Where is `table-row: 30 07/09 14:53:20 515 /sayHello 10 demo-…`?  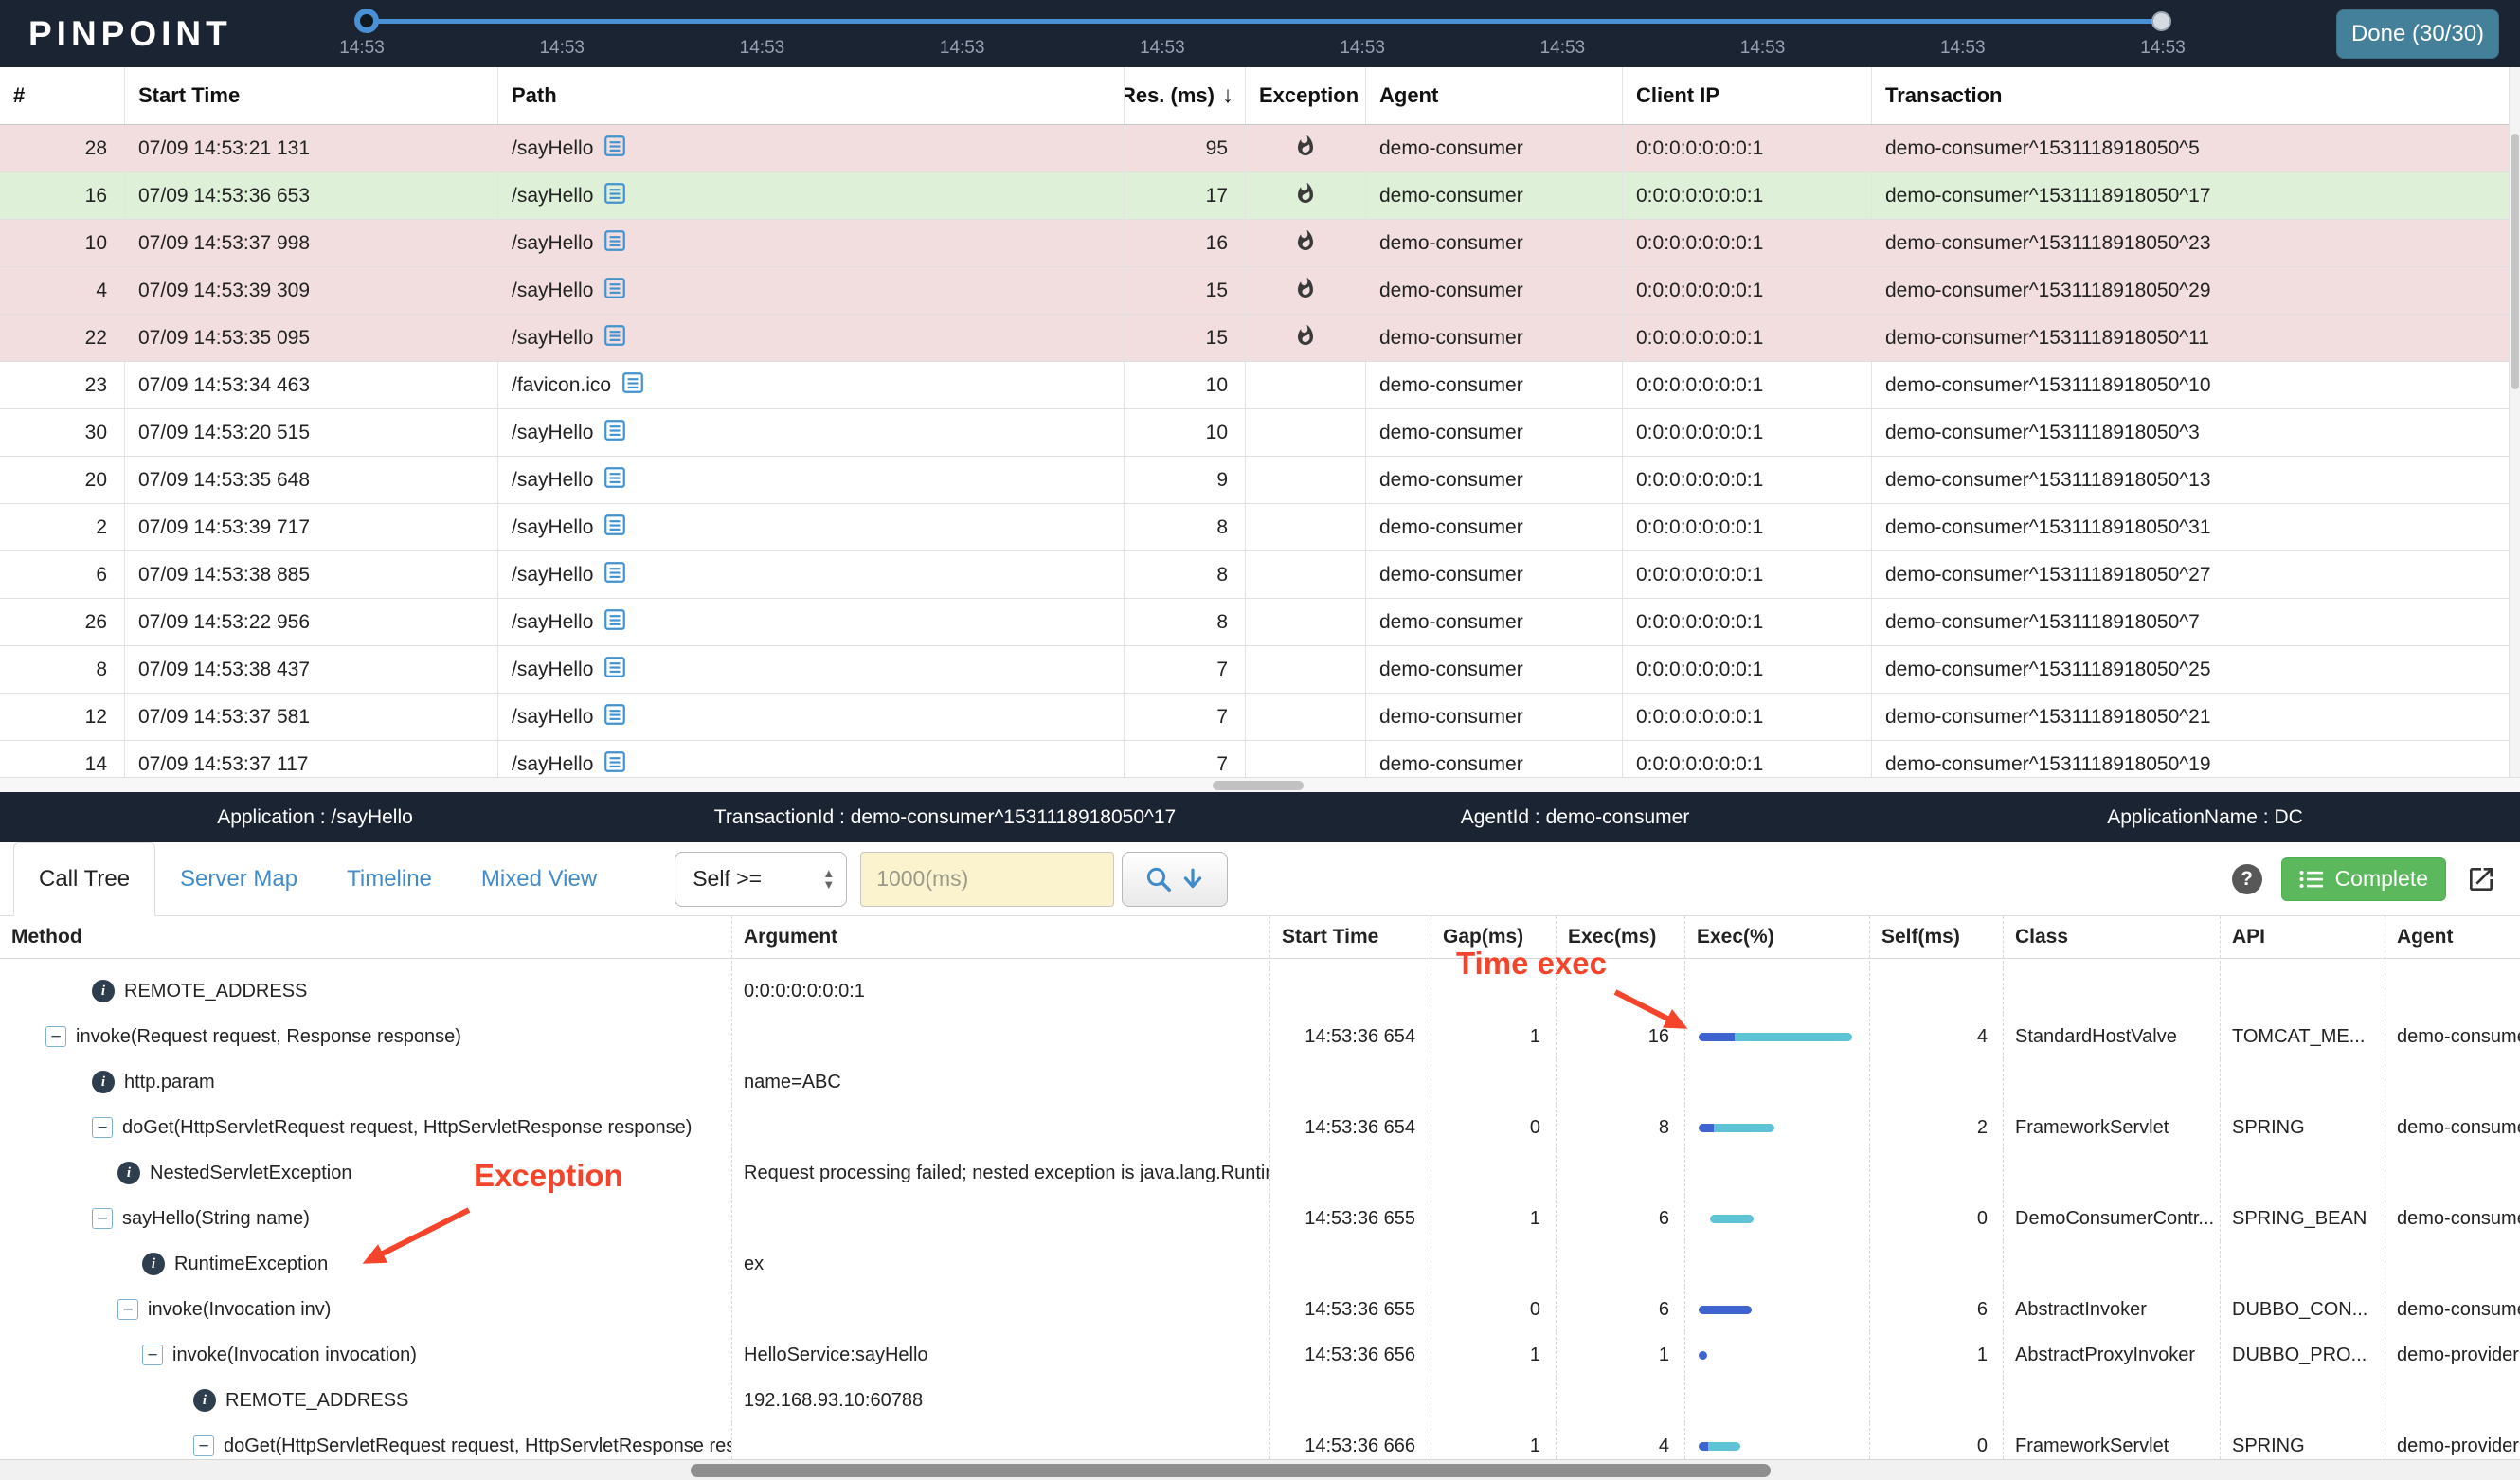 table-row: 30 07/09 14:53:20 515 /sayHello 10 demo-… is located at coordinates (1260, 433).